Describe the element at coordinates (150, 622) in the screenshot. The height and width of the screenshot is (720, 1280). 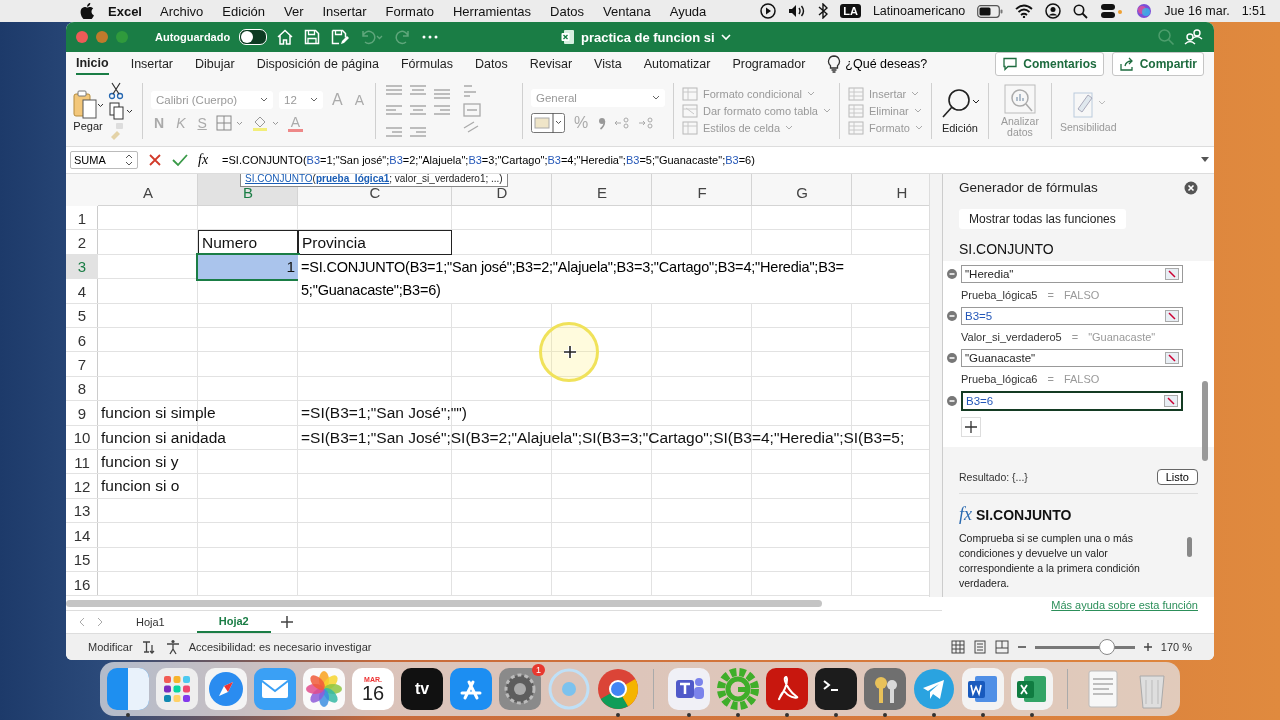
I see `sheet-tab: Hoja1` at that location.